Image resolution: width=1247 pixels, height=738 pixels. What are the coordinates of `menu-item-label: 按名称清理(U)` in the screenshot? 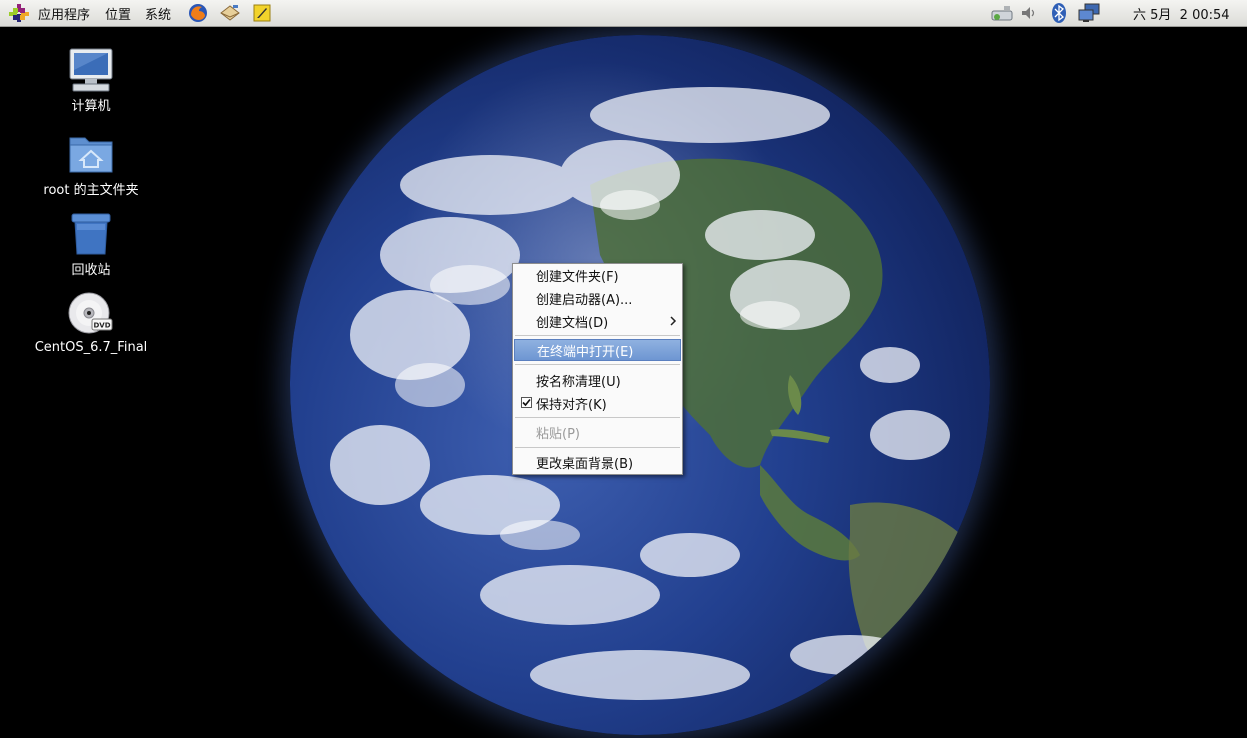 It's located at (578, 382).